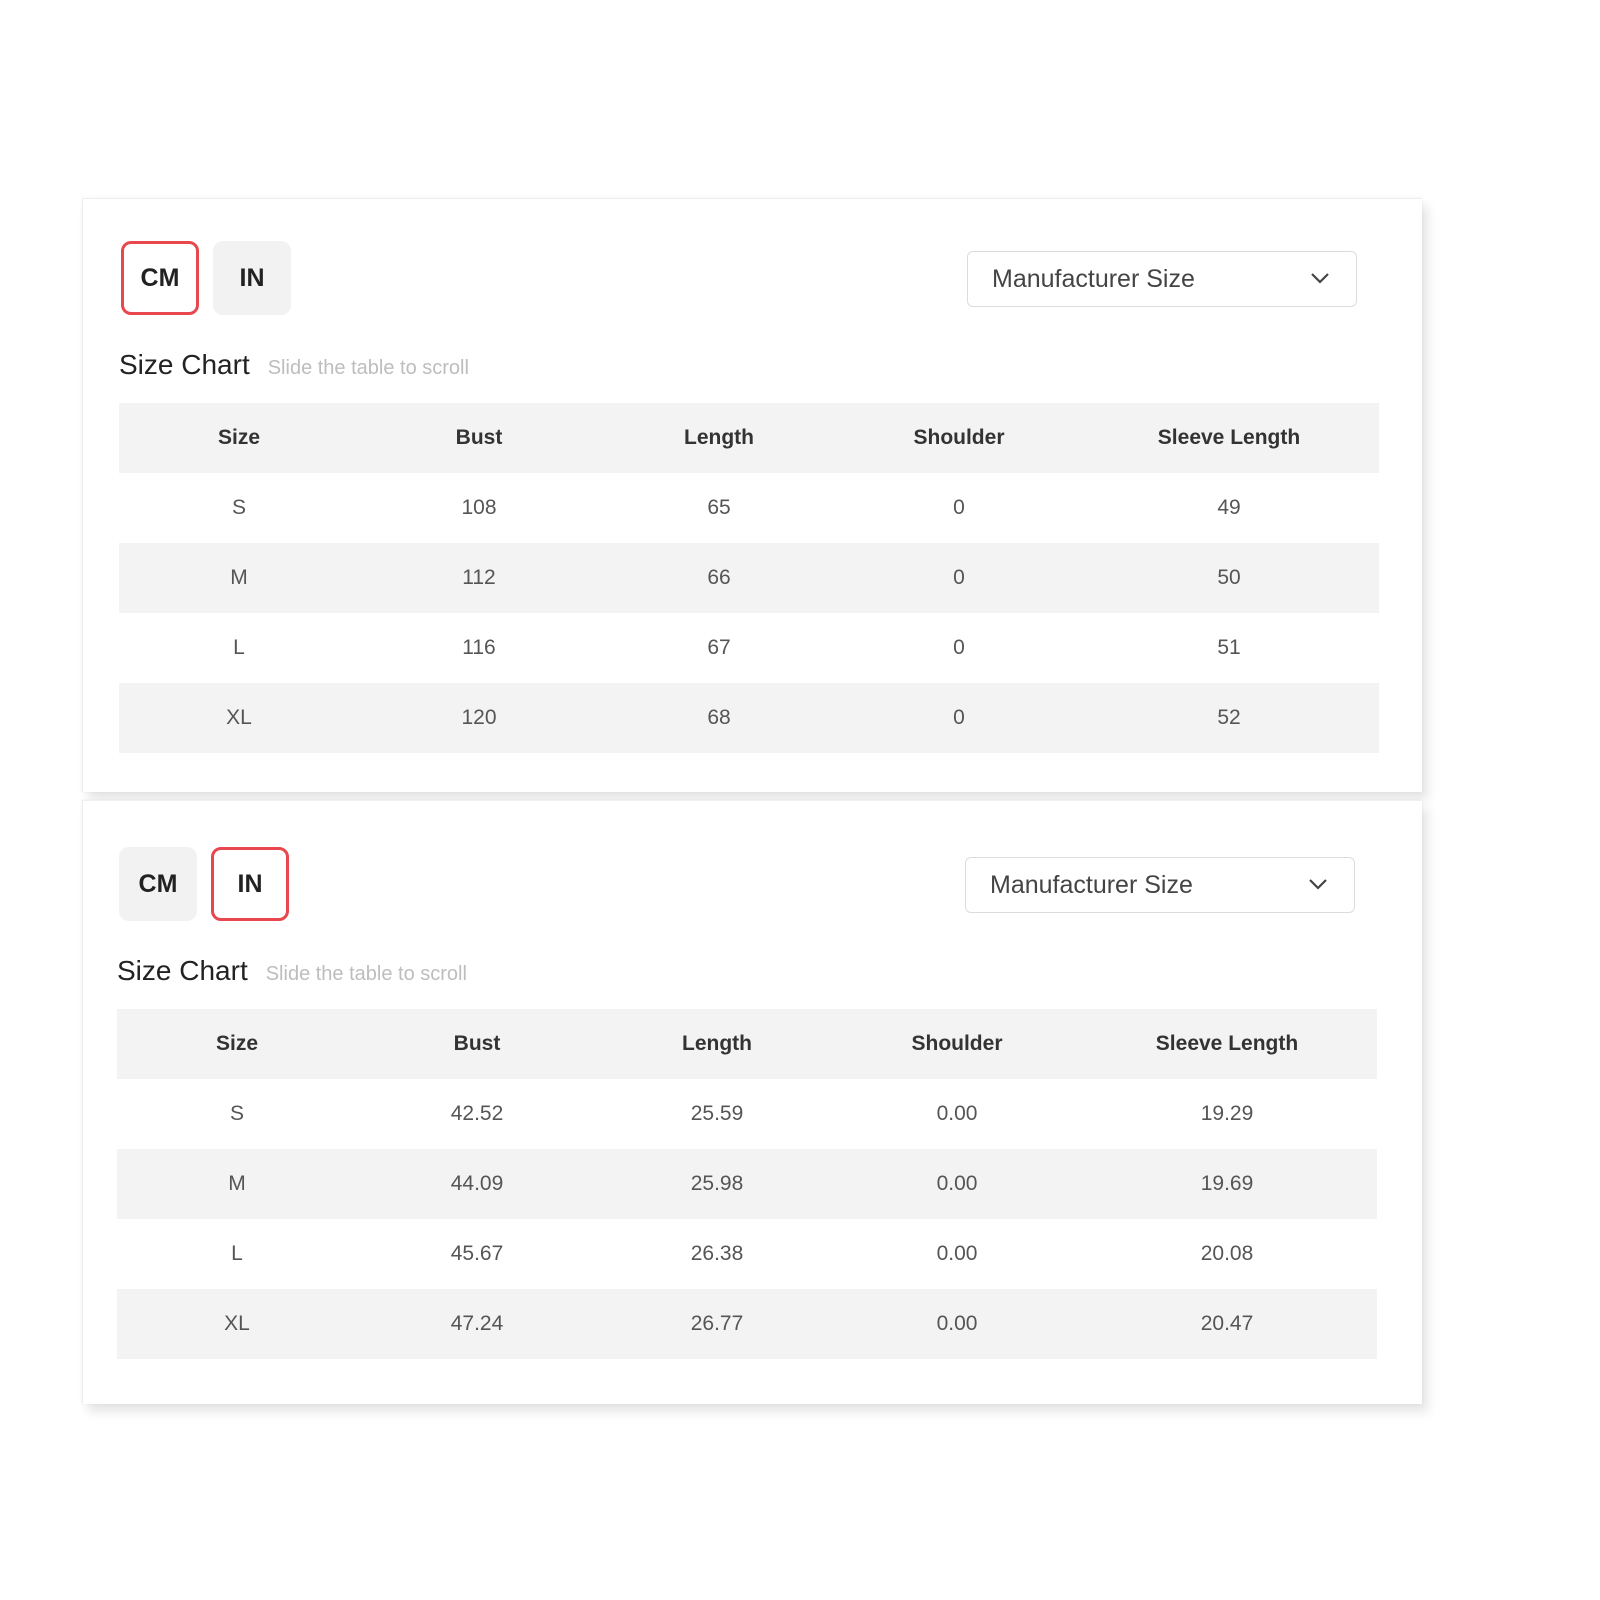 The image size is (1600, 1600). Describe the element at coordinates (477, 1184) in the screenshot. I see `table-cell: 44.09` at that location.